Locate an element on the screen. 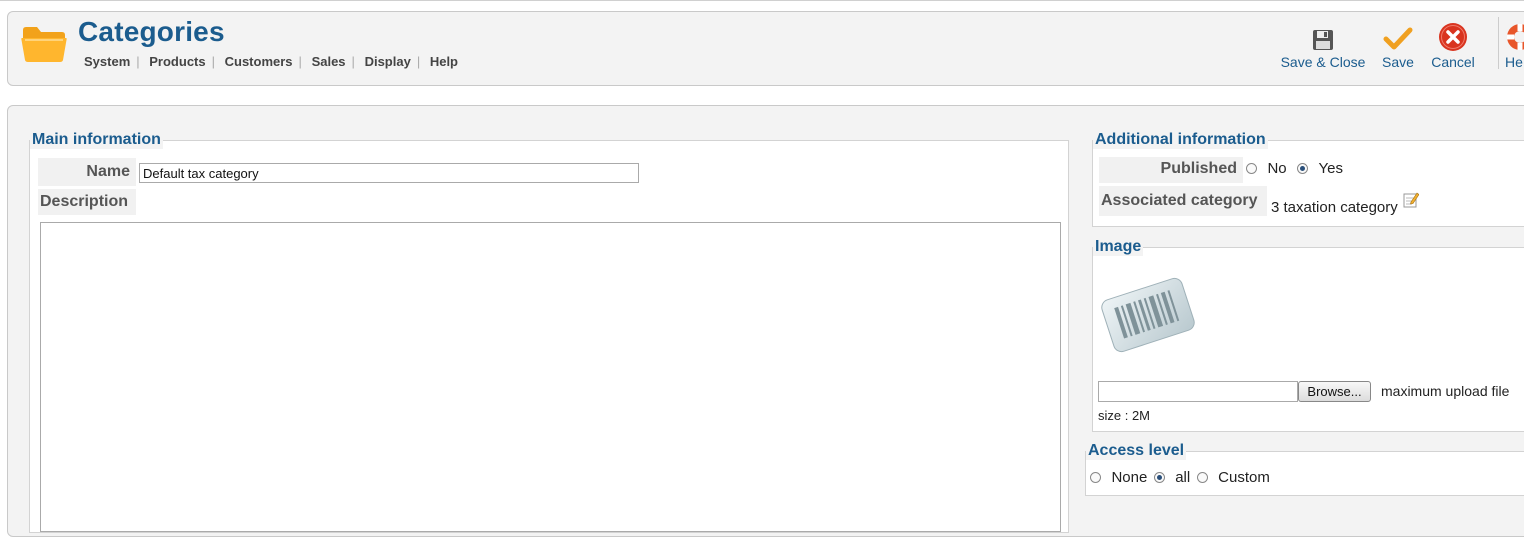 This screenshot has height=537, width=1524. published-no-radio is located at coordinates (1251, 169).